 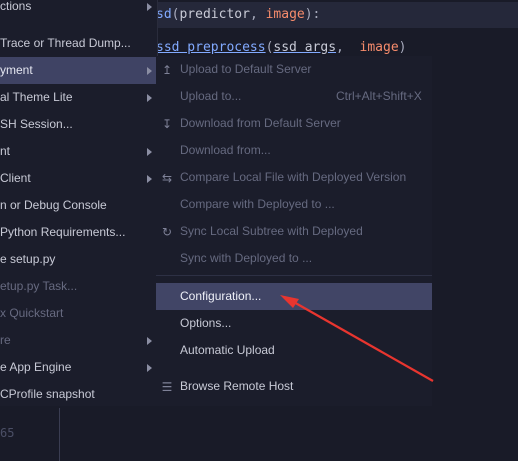 What do you see at coordinates (214, 14) in the screenshot?
I see `code-token-identifier: predictor` at bounding box center [214, 14].